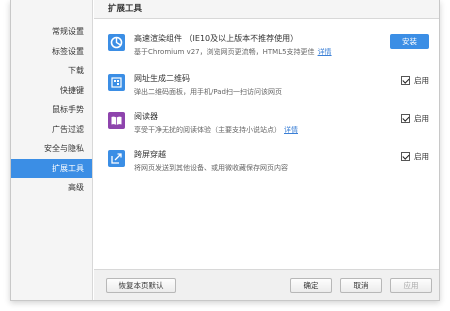 Image resolution: width=450 pixels, height=311 pixels. Describe the element at coordinates (51, 110) in the screenshot. I see `sidebar-item-mouse-gestures: 鼠标手势` at that location.